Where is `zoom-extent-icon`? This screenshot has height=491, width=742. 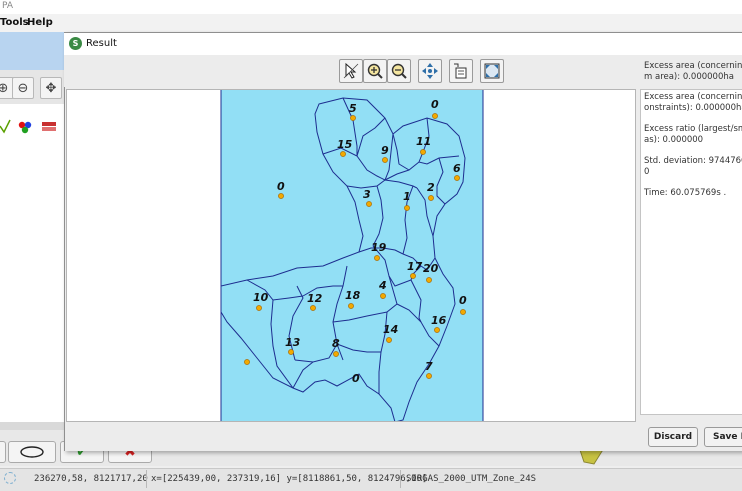 zoom-extent-icon is located at coordinates (492, 71).